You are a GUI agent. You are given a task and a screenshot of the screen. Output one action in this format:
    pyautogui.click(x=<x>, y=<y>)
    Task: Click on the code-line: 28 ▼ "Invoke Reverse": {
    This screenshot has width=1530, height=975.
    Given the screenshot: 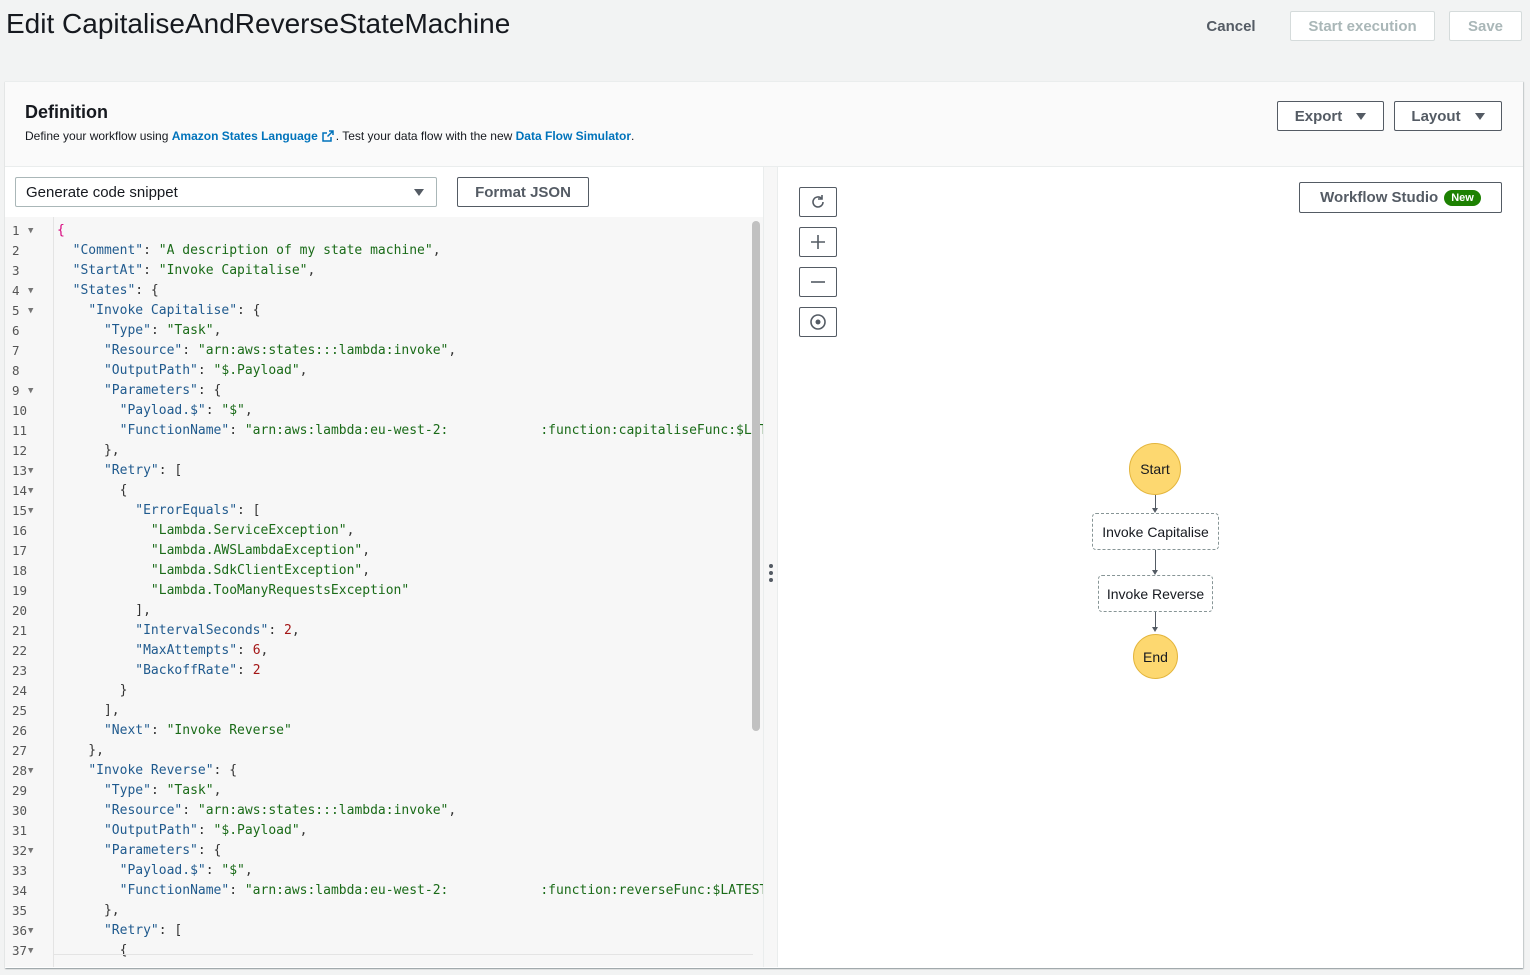 What is the action you would take?
    pyautogui.click(x=379, y=771)
    